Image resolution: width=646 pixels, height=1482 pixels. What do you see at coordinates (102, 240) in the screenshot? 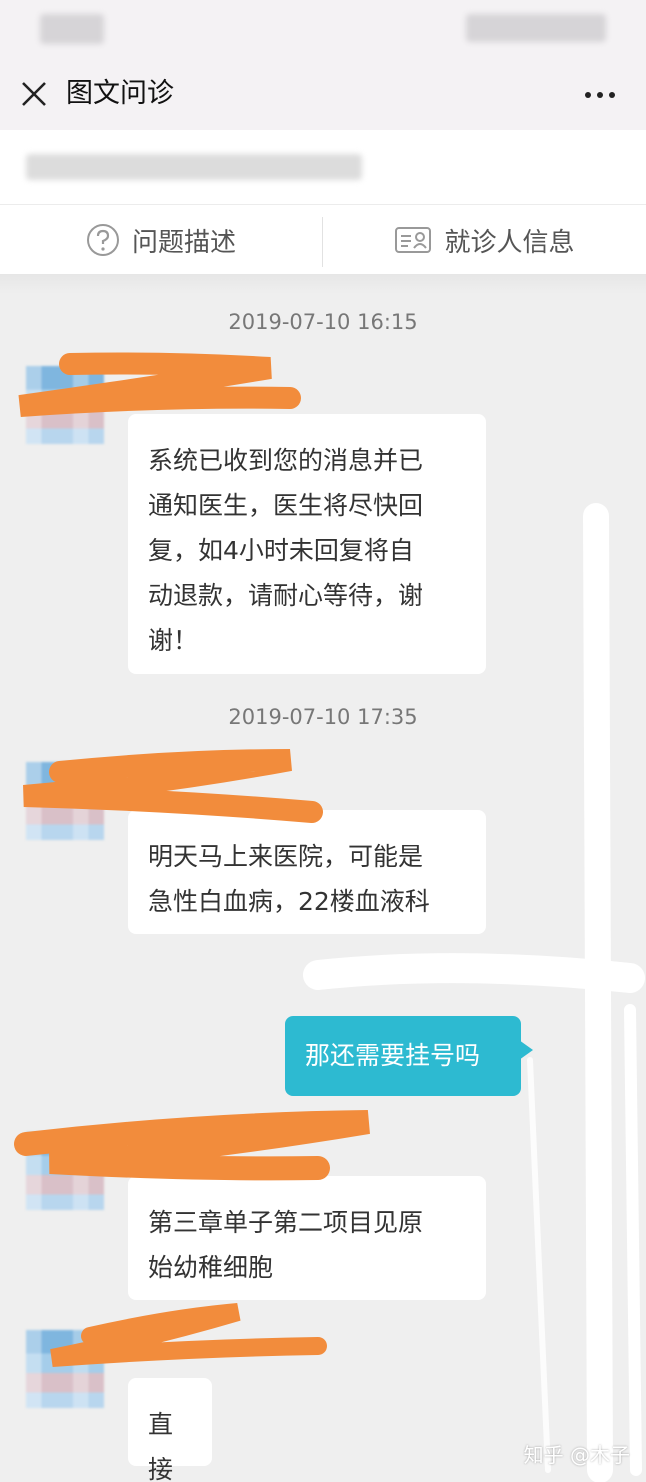
I see `question-circle-icon` at bounding box center [102, 240].